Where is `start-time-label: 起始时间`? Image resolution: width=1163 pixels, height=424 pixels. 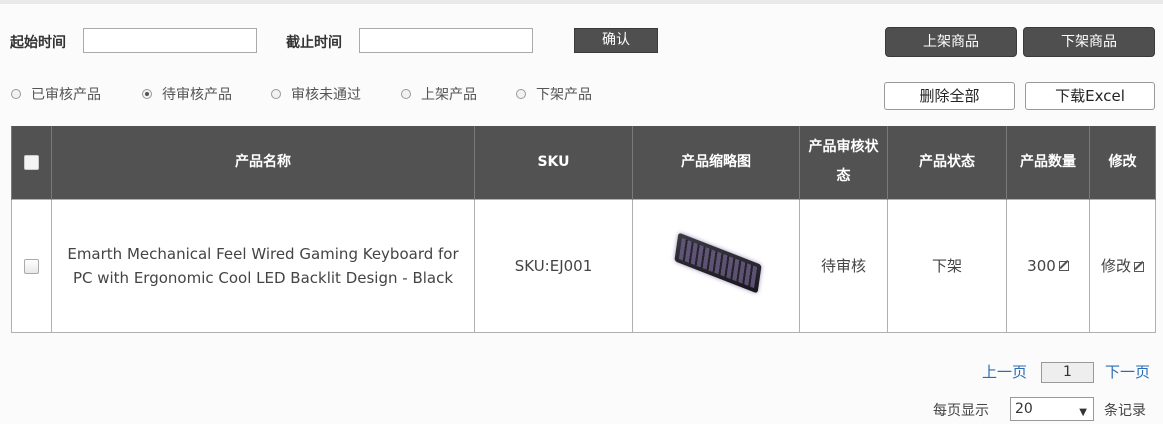
start-time-label: 起始时间 is located at coordinates (38, 43).